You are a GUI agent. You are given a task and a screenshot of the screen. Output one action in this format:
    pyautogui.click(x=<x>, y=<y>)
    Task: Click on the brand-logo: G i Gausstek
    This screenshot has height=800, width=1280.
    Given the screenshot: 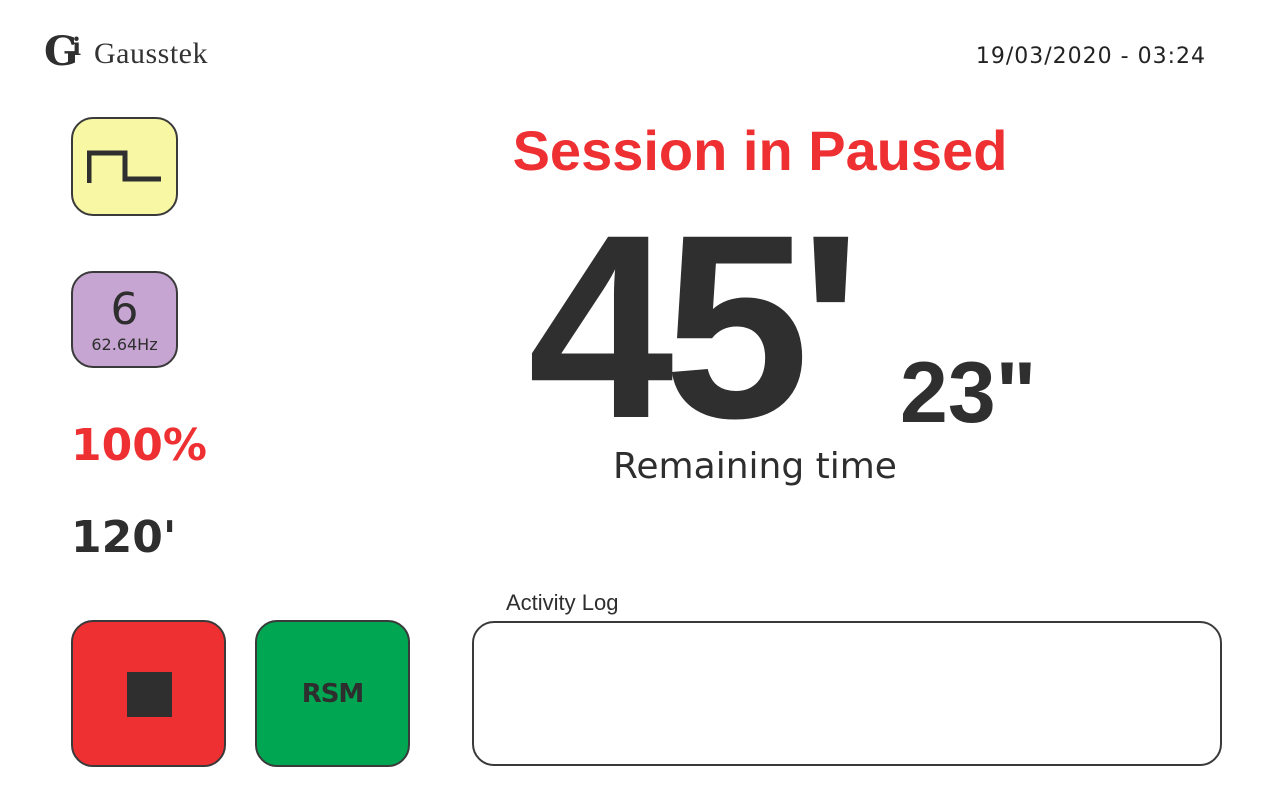 What is the action you would take?
    pyautogui.click(x=126, y=52)
    